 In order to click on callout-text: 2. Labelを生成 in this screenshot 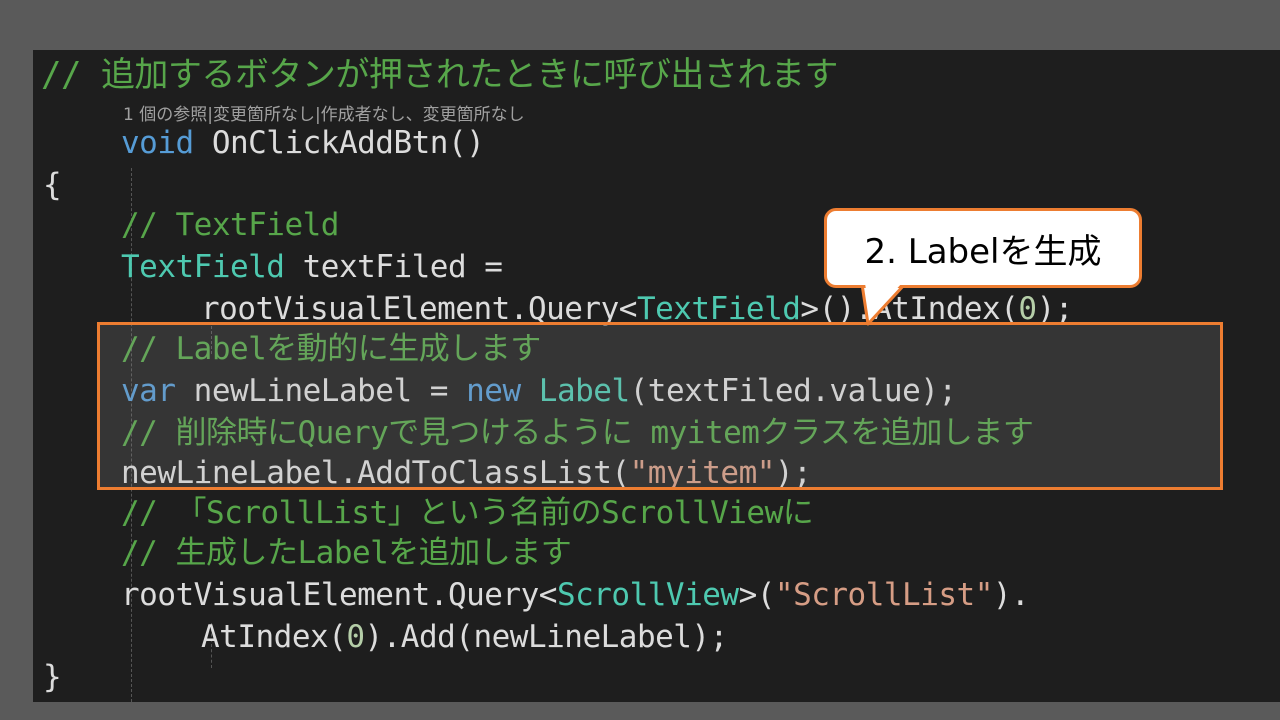, I will do `click(983, 251)`.